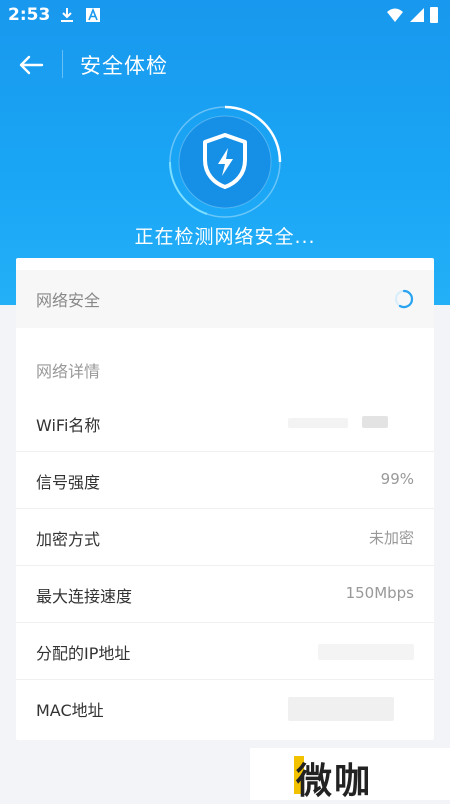 The width and height of the screenshot is (450, 804). I want to click on detail-row-max-speed: 最大连接速度 150Mbps, so click(225, 594).